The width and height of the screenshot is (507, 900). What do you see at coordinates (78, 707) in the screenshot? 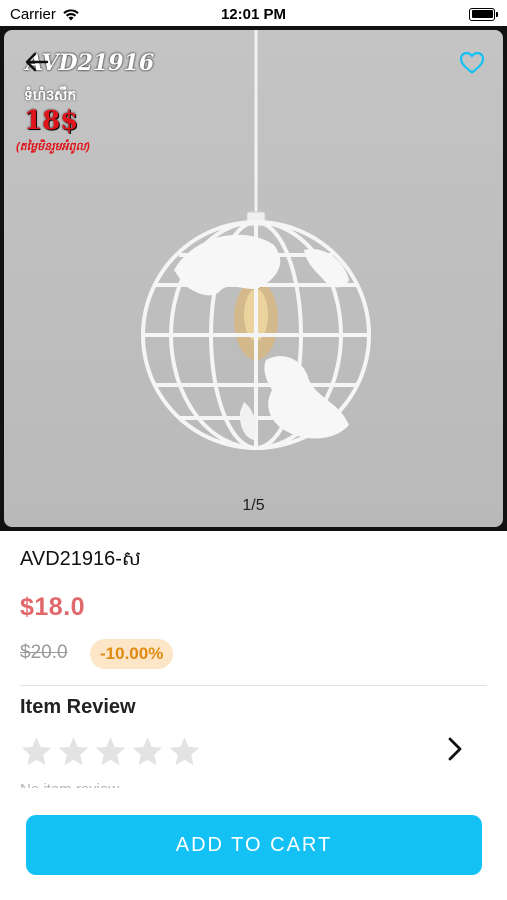
I see `review-heading: Item Review` at bounding box center [78, 707].